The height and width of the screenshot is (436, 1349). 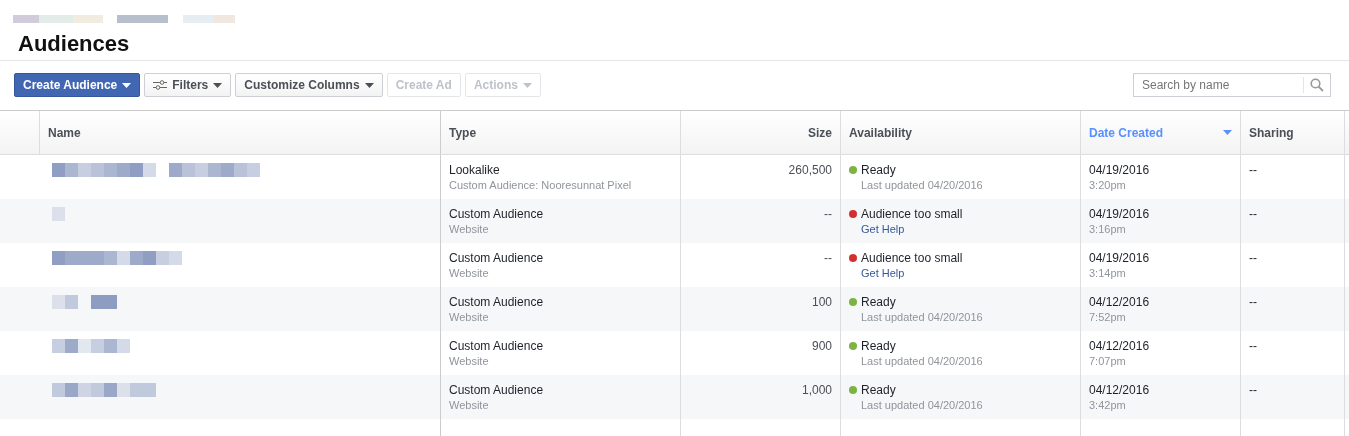 What do you see at coordinates (74, 44) in the screenshot?
I see `page-title: Audiences` at bounding box center [74, 44].